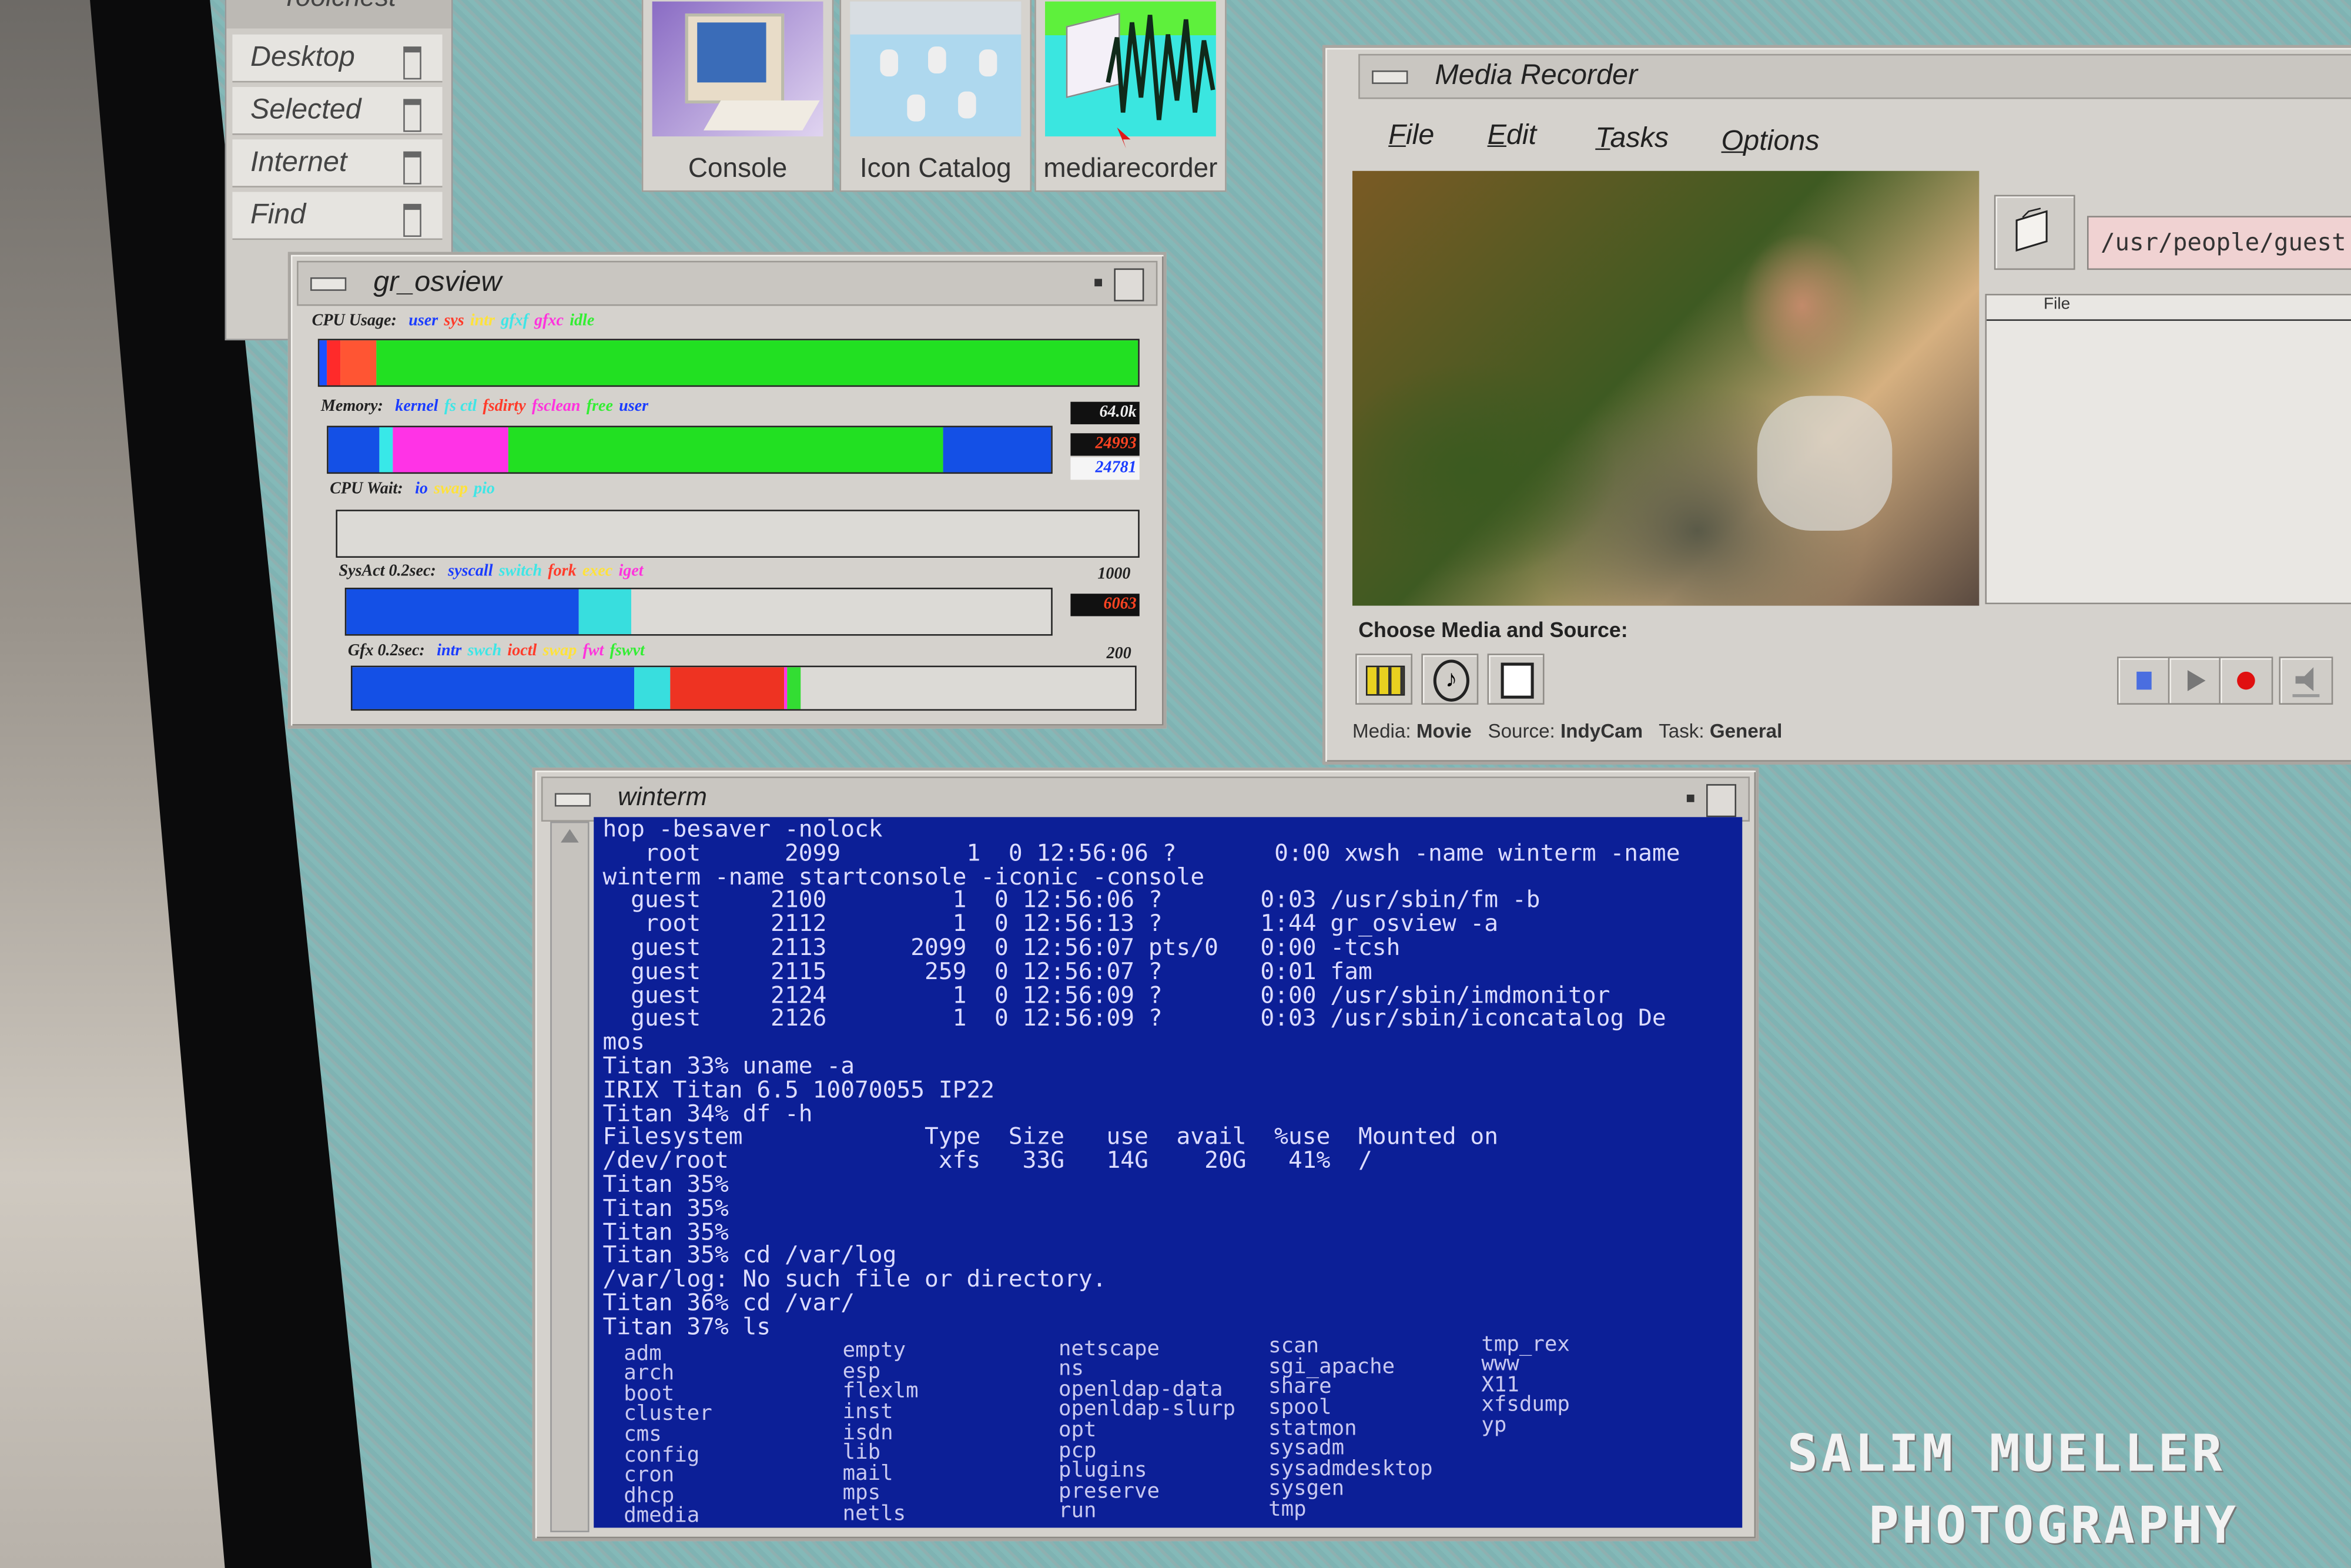 The width and height of the screenshot is (2351, 1568). I want to click on sysact-label: SysAct 0.2sec: syscall switch fork exec iget, so click(491, 571).